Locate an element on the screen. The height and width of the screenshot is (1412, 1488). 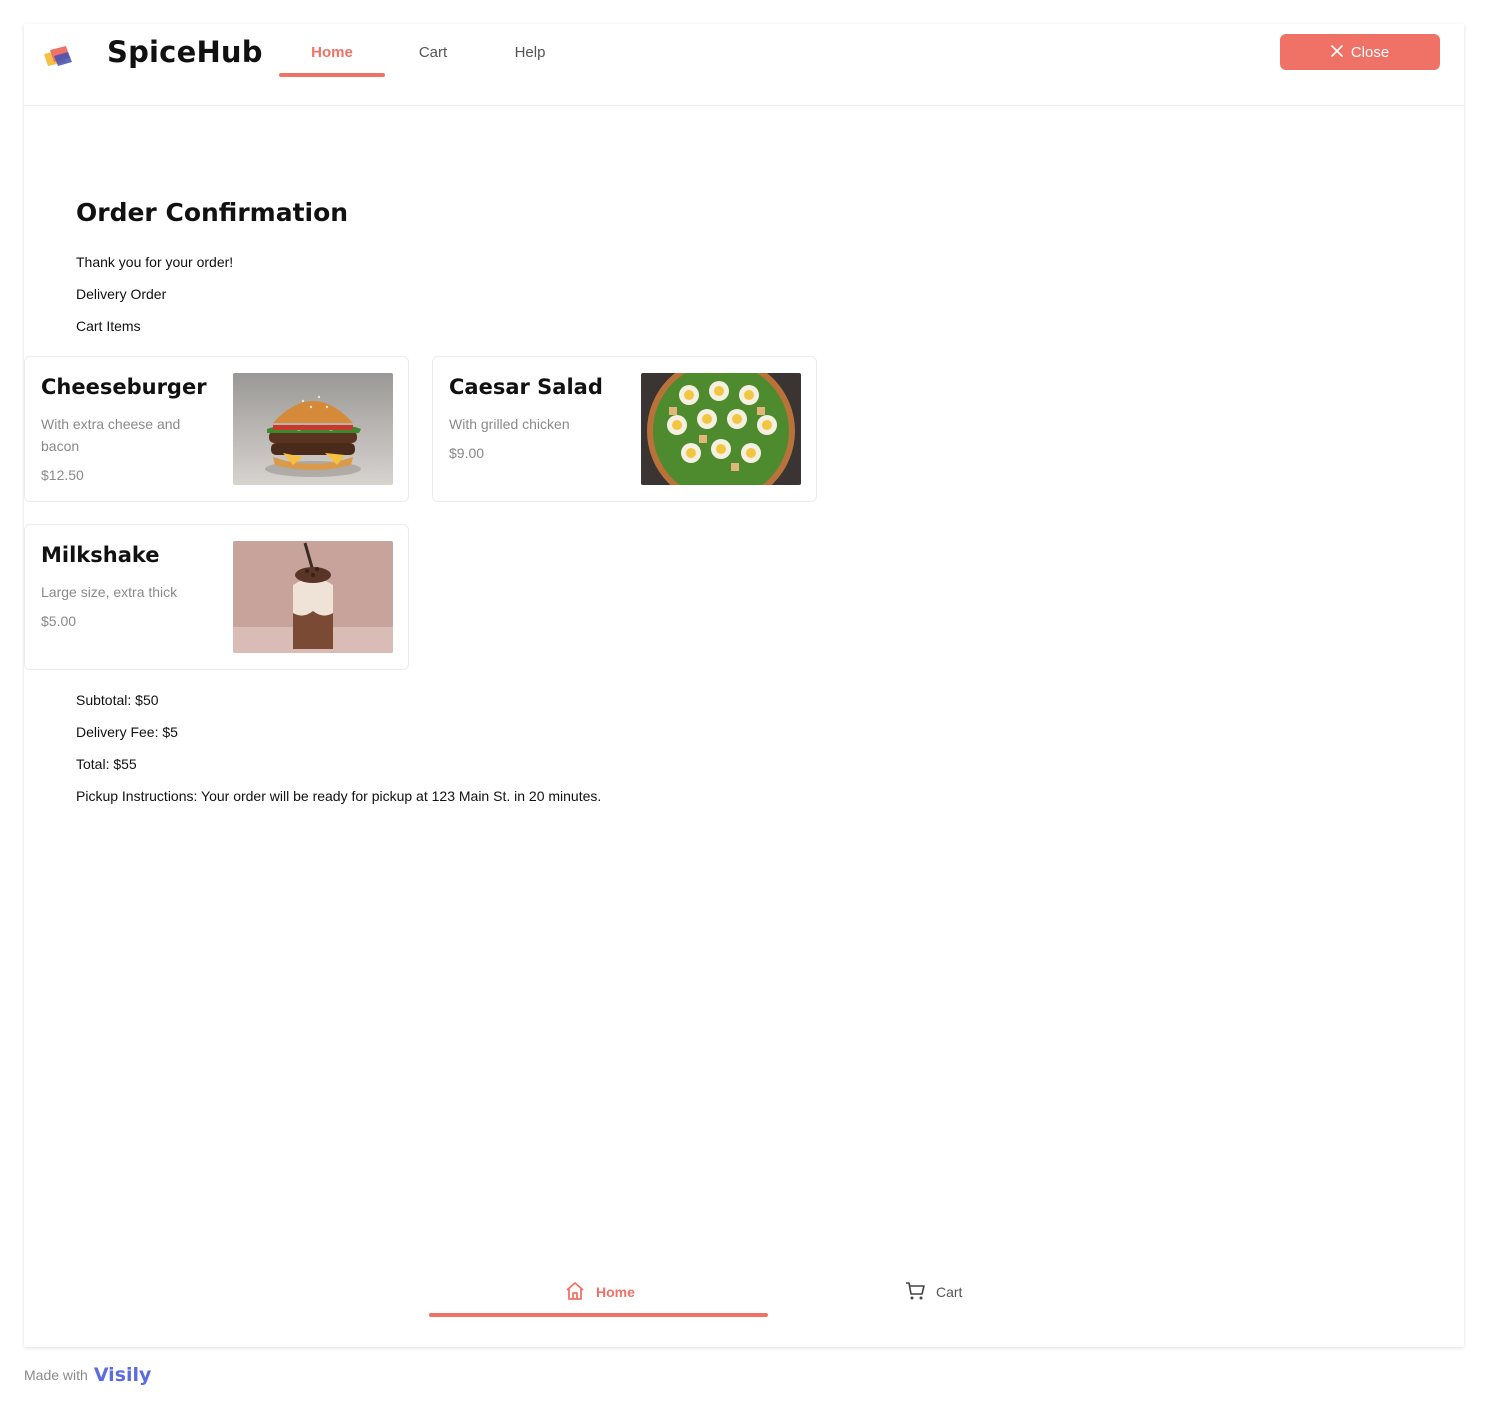
item-price: $12.50 is located at coordinates (62, 475).